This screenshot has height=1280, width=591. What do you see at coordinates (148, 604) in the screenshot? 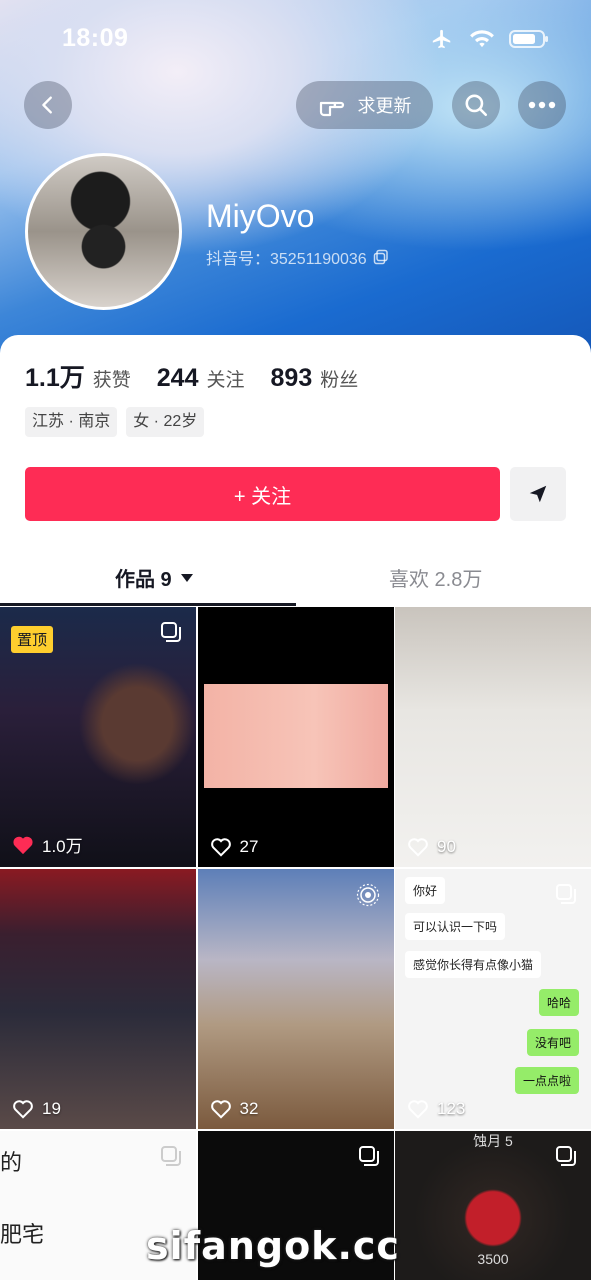
I see `tab-indicator` at bounding box center [148, 604].